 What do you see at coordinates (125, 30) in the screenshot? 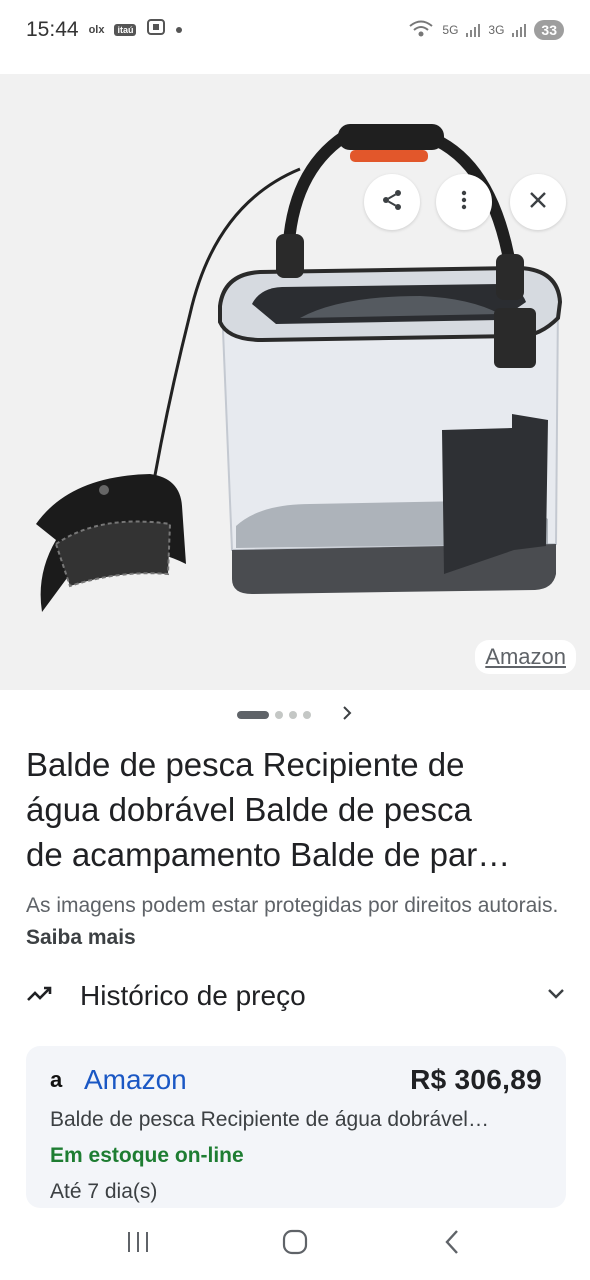
I see `itau-app-icon: itaú` at bounding box center [125, 30].